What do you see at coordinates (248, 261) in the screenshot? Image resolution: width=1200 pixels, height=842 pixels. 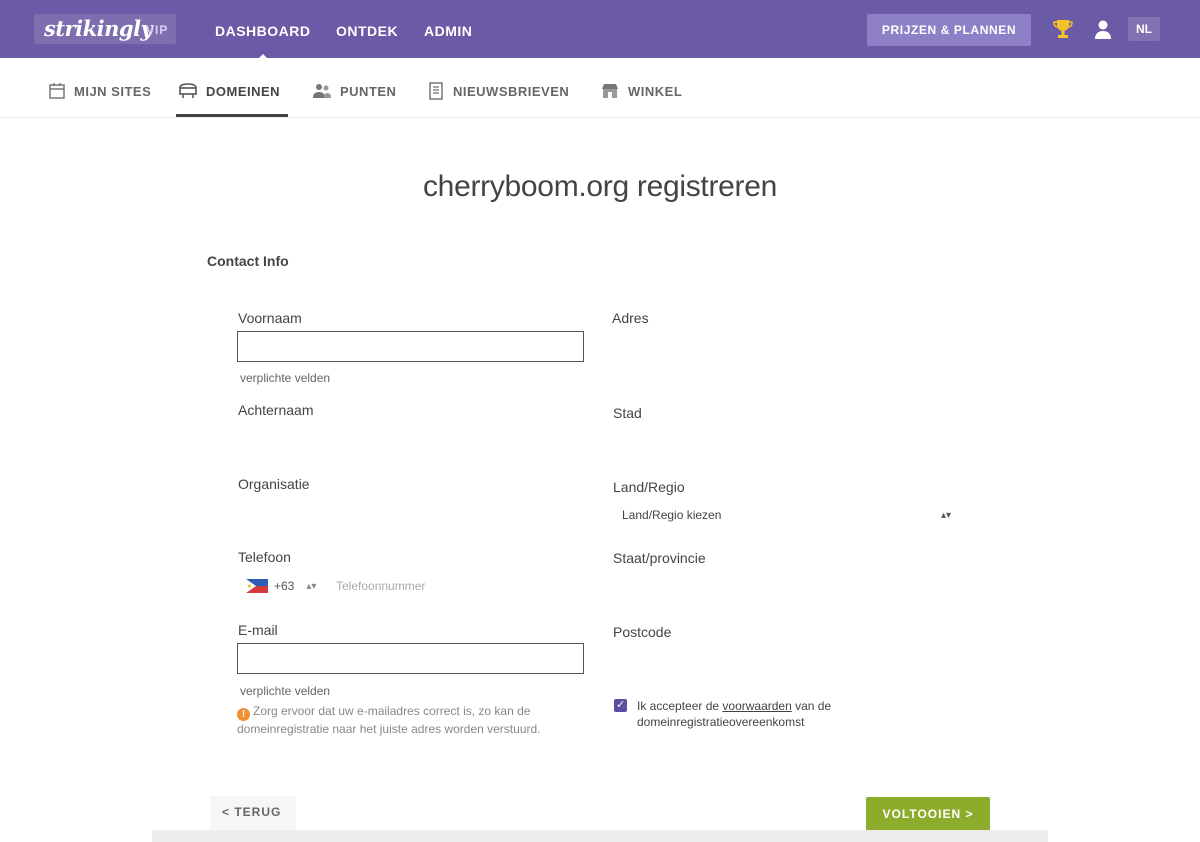 I see `section-title-contact-info: Contact Info` at bounding box center [248, 261].